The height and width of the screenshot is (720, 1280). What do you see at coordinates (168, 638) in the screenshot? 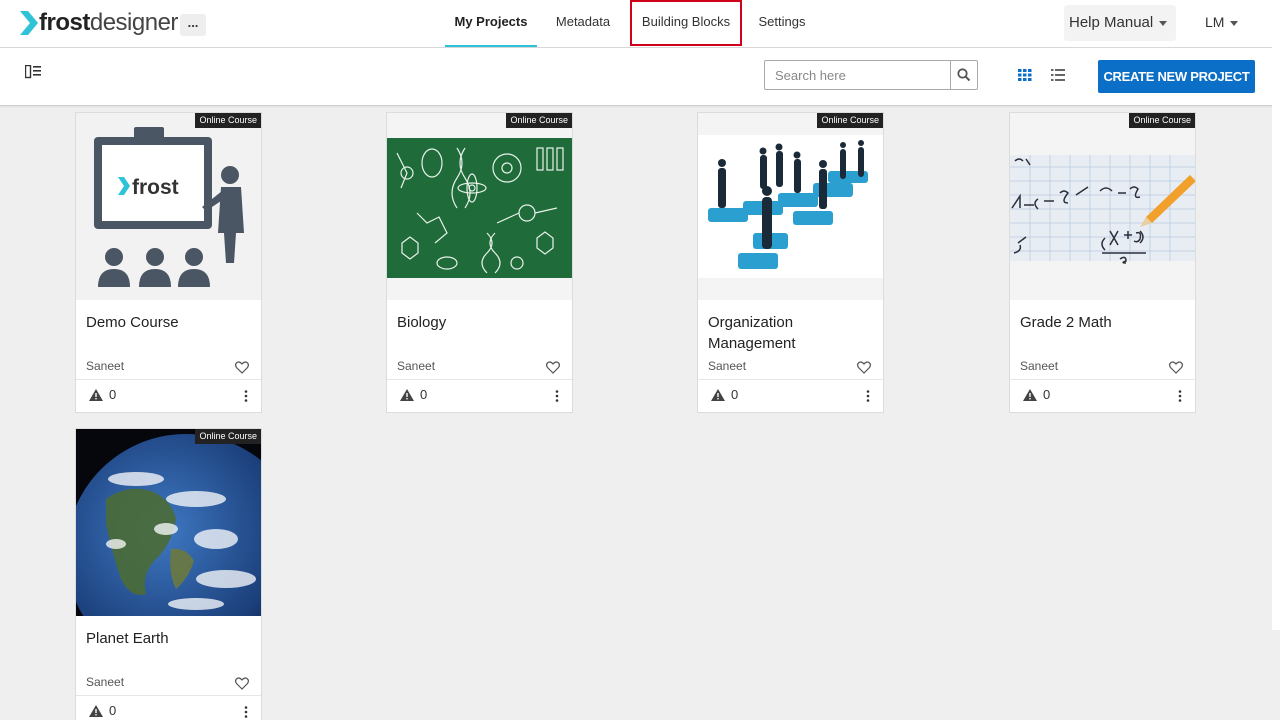
I see `project-title: Planet Earth` at bounding box center [168, 638].